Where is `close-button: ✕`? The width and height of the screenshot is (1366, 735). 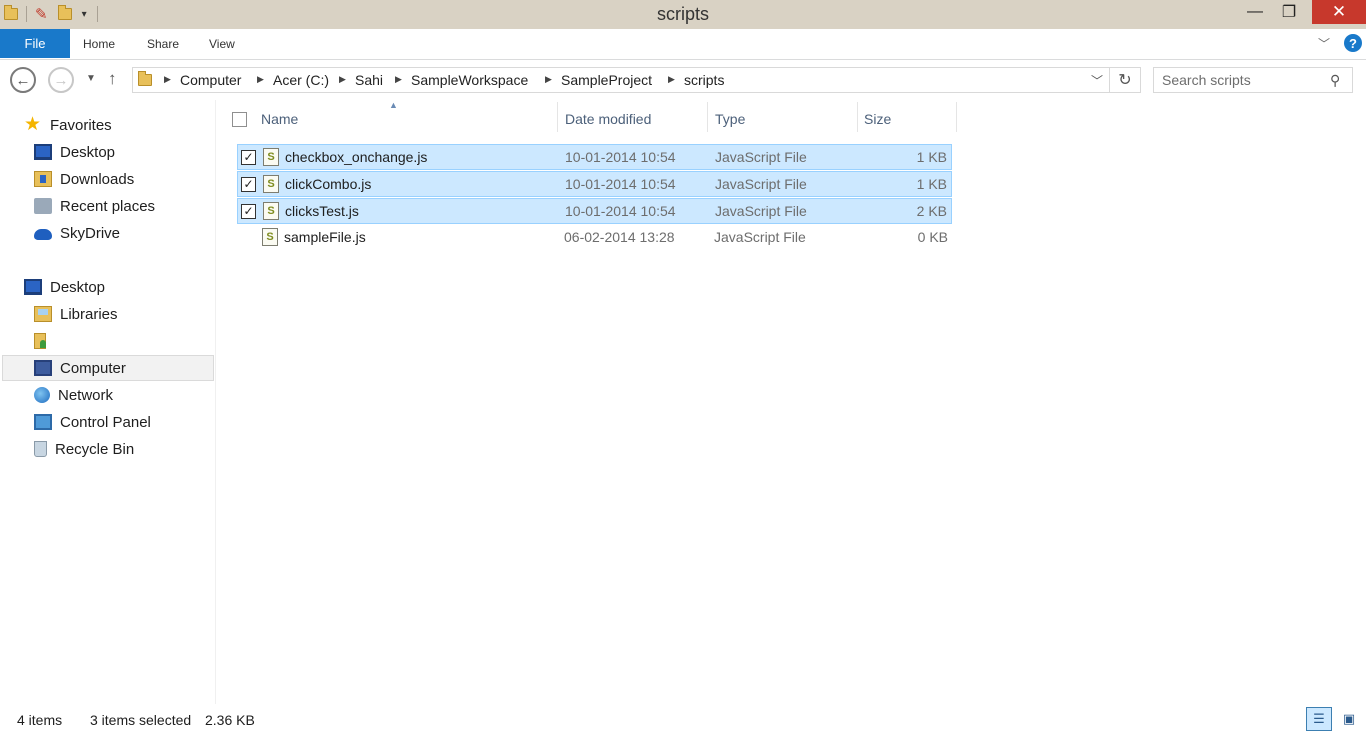 close-button: ✕ is located at coordinates (1339, 12).